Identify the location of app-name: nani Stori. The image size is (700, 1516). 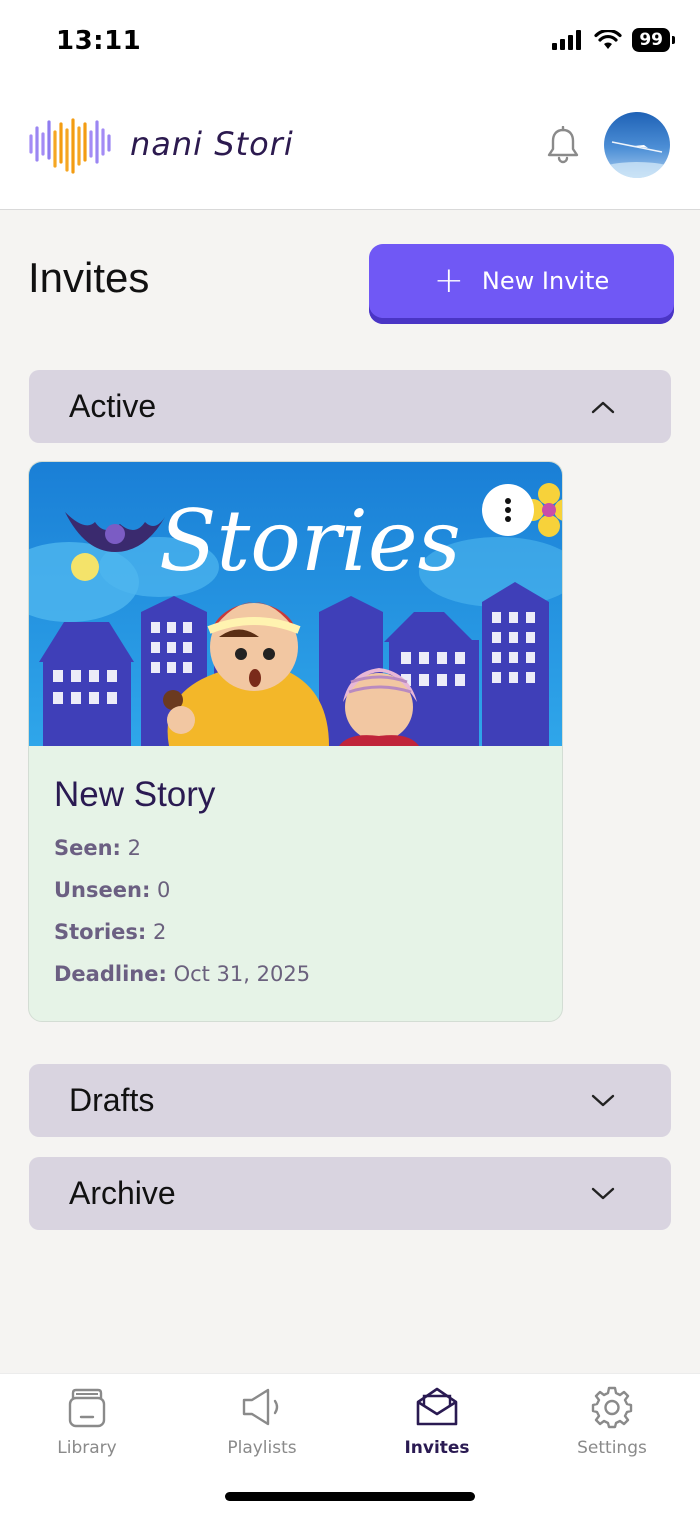
(212, 144).